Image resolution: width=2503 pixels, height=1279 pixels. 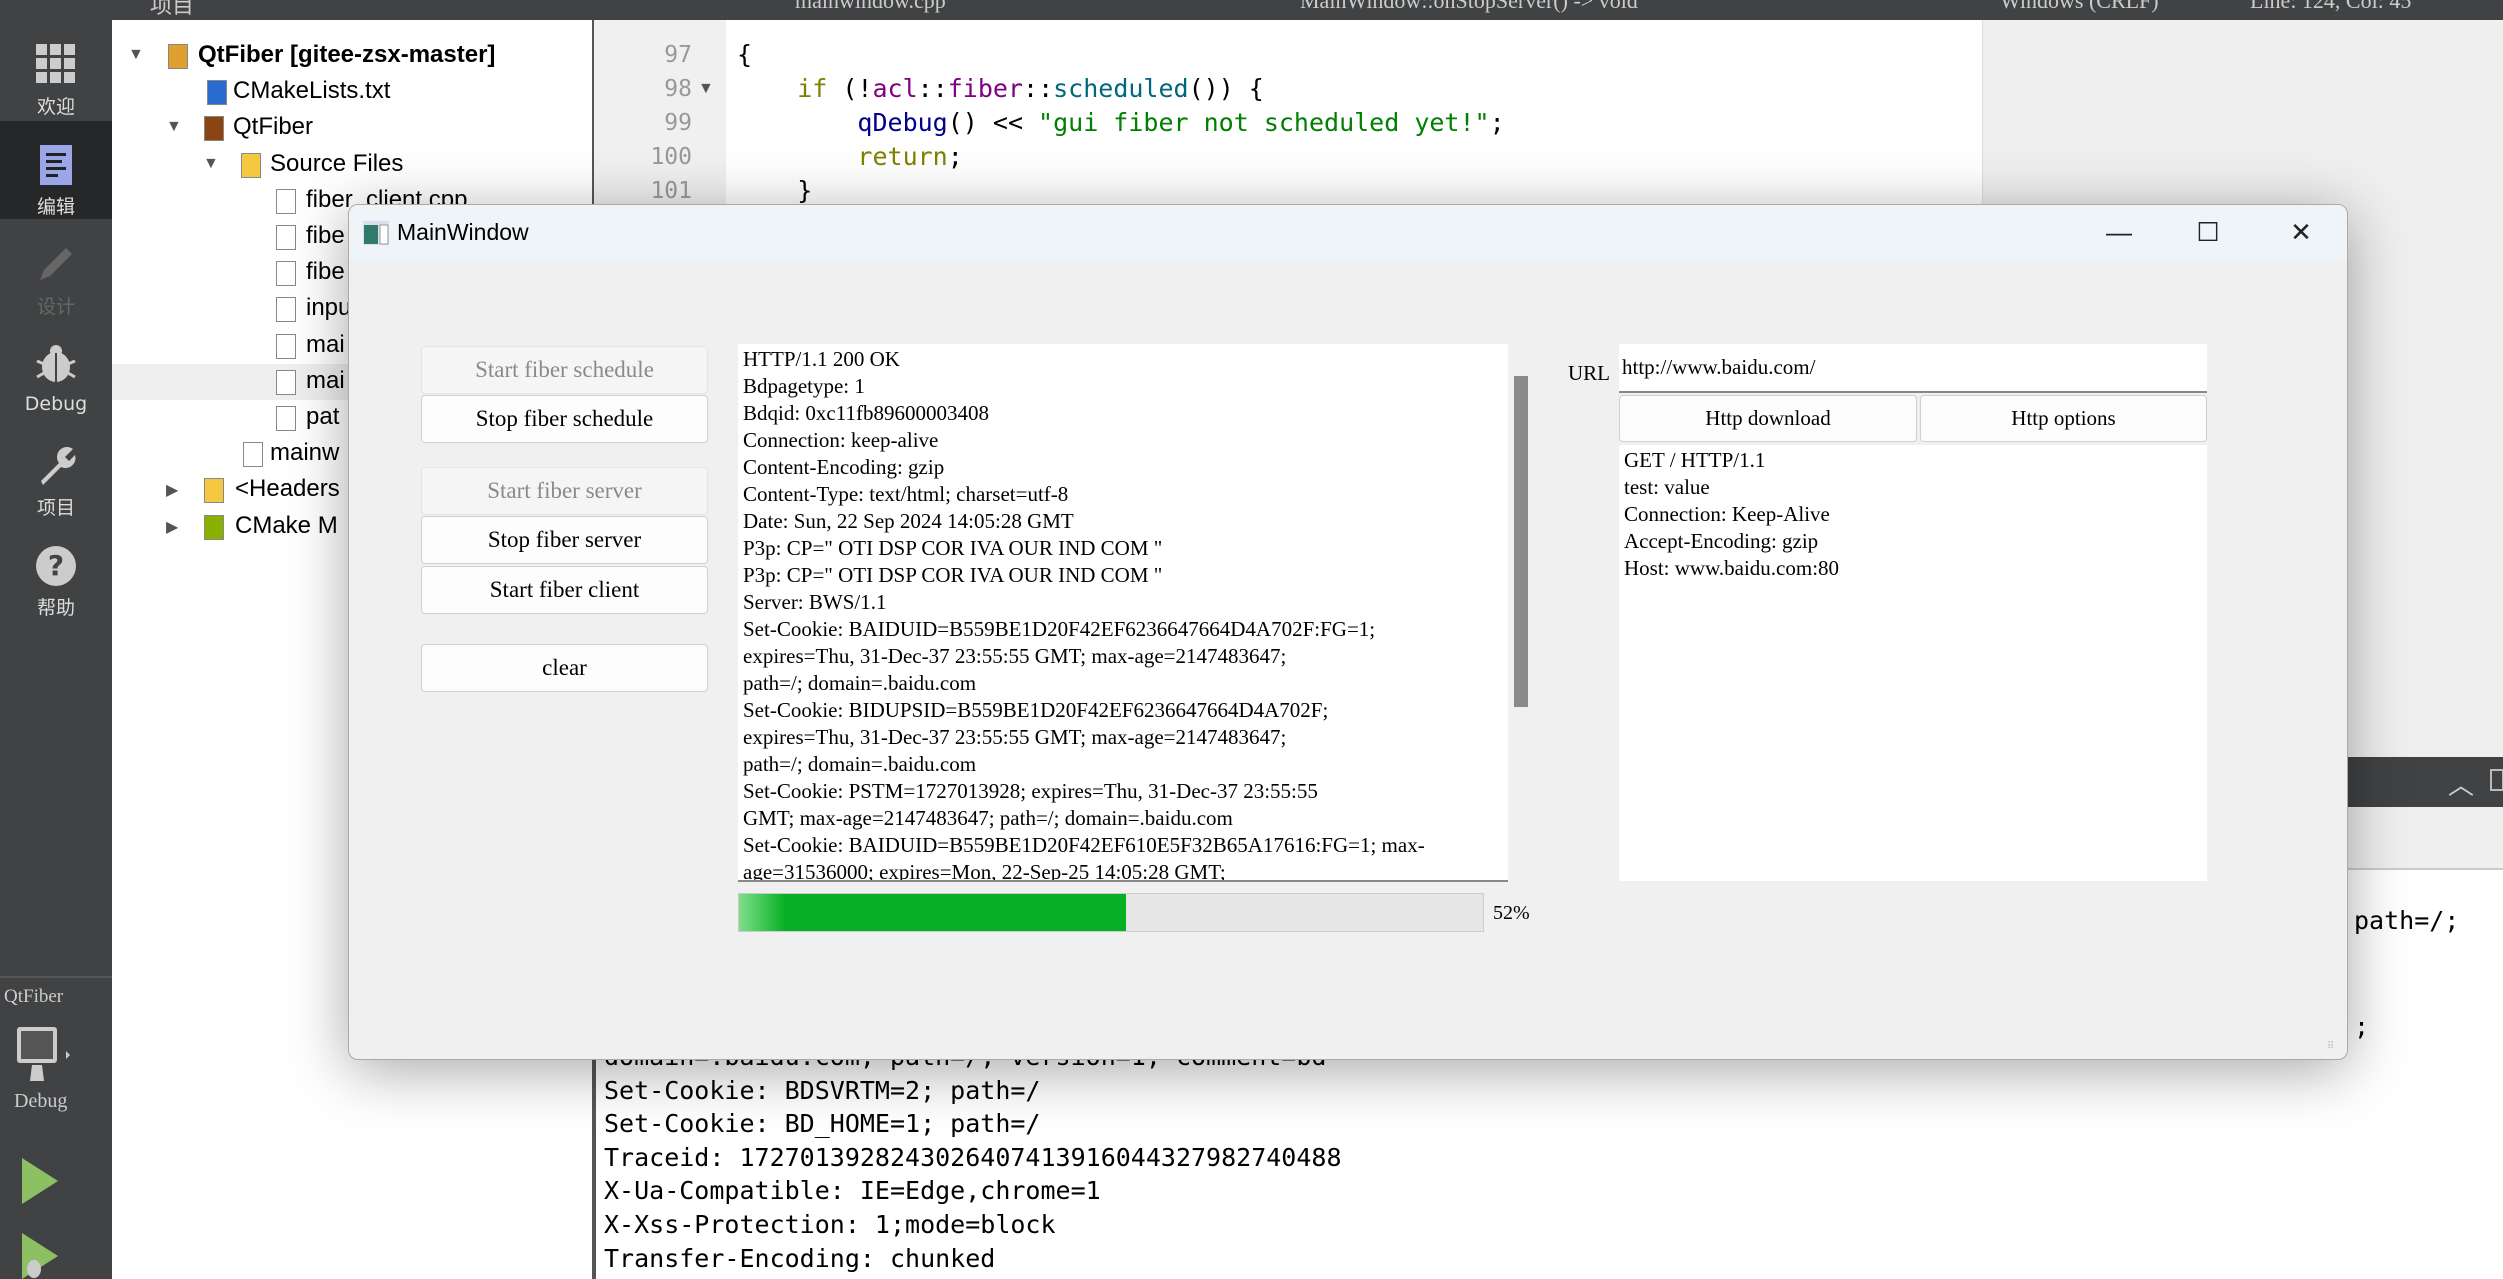 I want to click on scrollbar-thumb, so click(x=1521, y=541).